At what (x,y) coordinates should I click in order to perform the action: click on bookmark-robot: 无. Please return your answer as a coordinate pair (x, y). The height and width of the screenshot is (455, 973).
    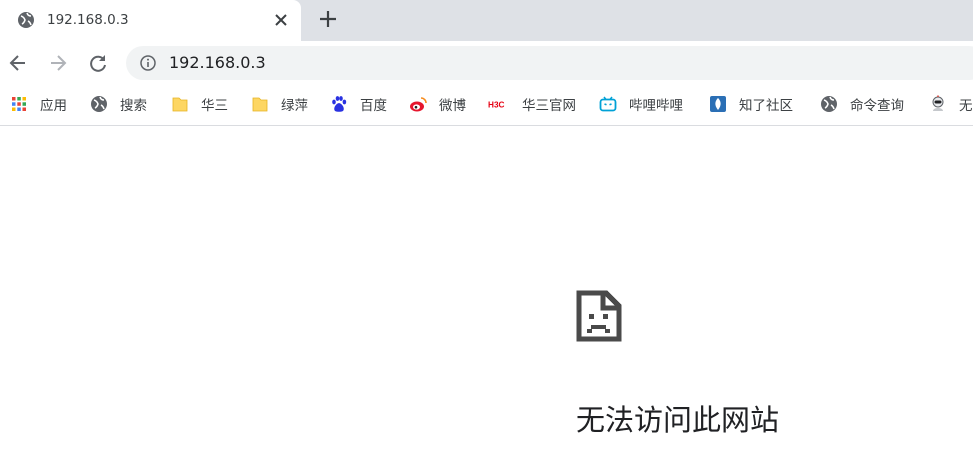
    Looking at the image, I should click on (951, 104).